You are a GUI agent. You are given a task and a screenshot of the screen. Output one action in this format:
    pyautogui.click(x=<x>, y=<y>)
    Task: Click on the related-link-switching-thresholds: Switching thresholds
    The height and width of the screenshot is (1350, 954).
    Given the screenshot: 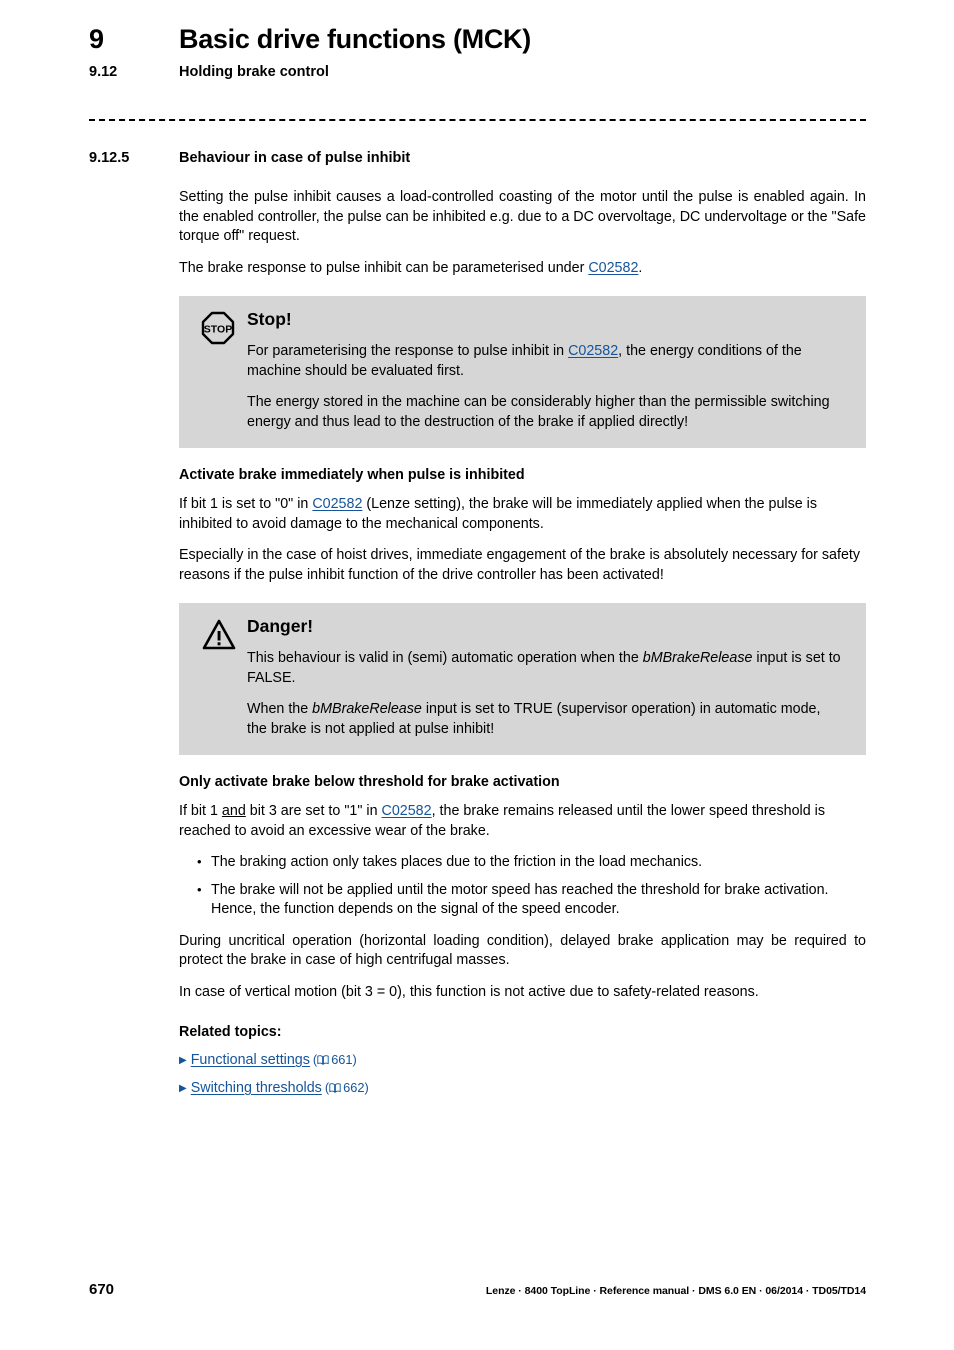 What is the action you would take?
    pyautogui.click(x=256, y=1088)
    